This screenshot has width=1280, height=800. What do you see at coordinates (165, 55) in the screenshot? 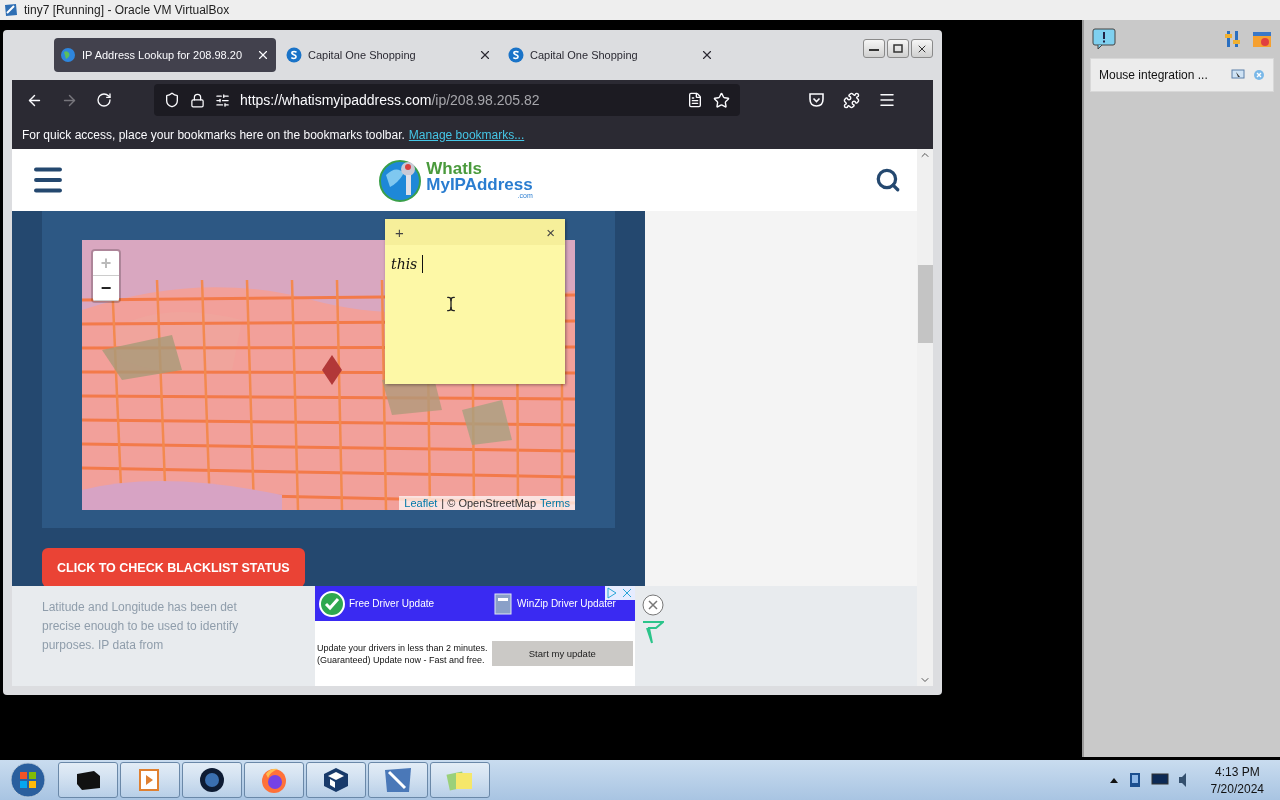
I see `browser-tab: IP Address Lookup for 208.98.20` at bounding box center [165, 55].